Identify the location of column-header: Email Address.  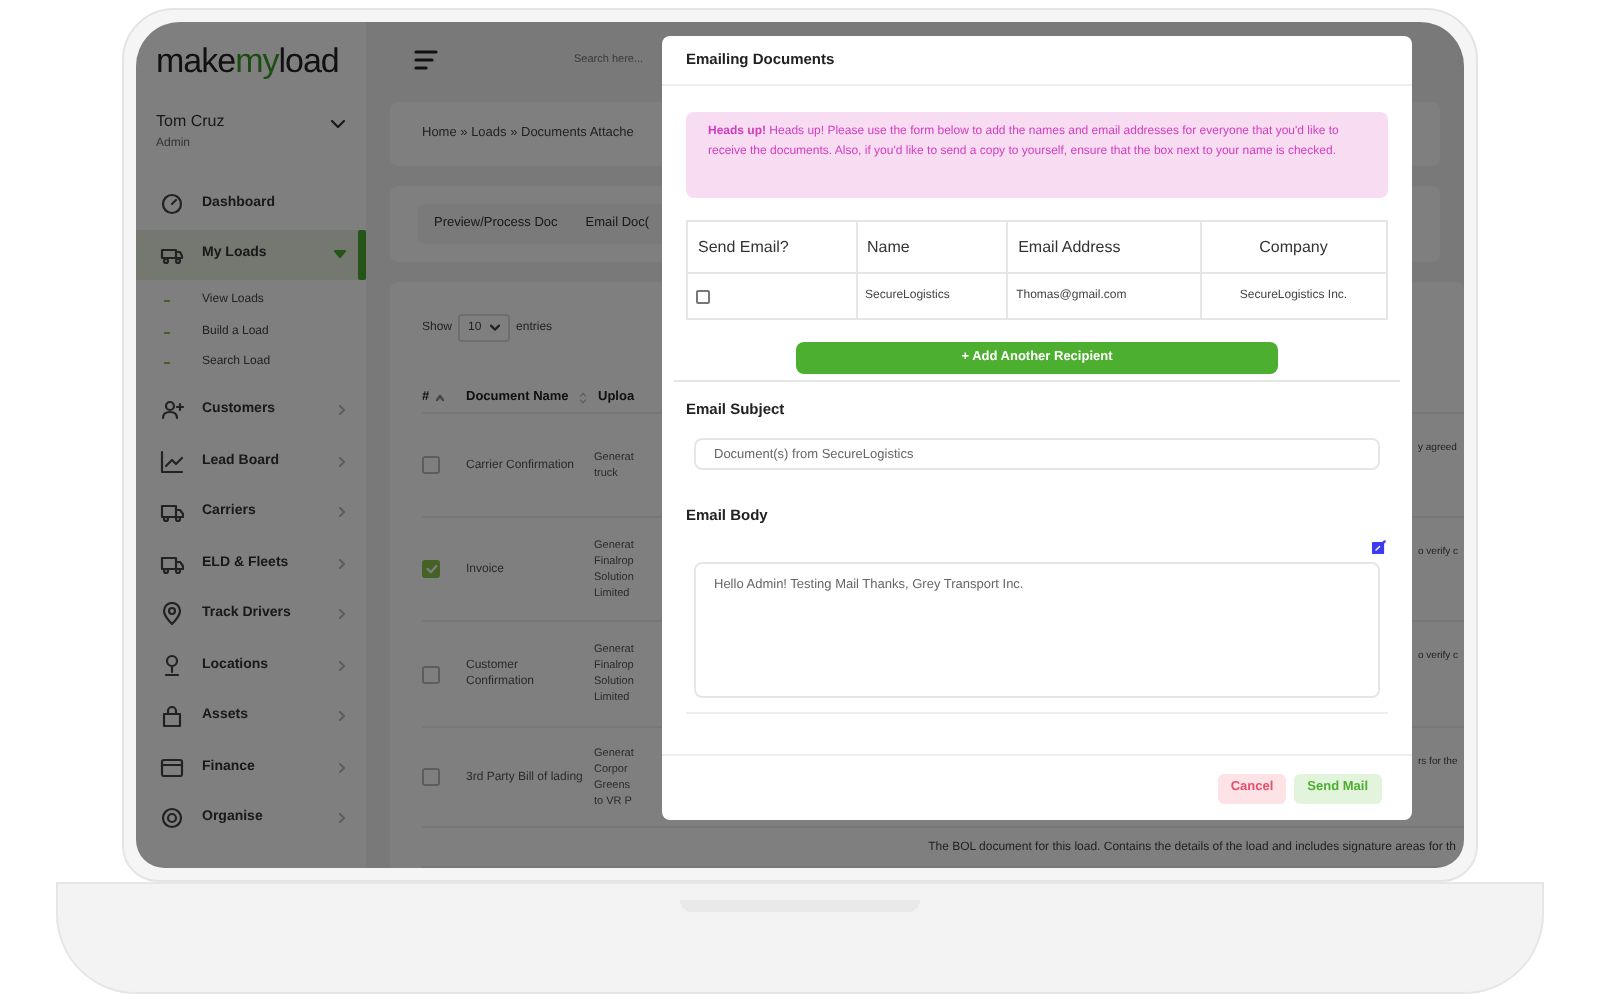
(1069, 247).